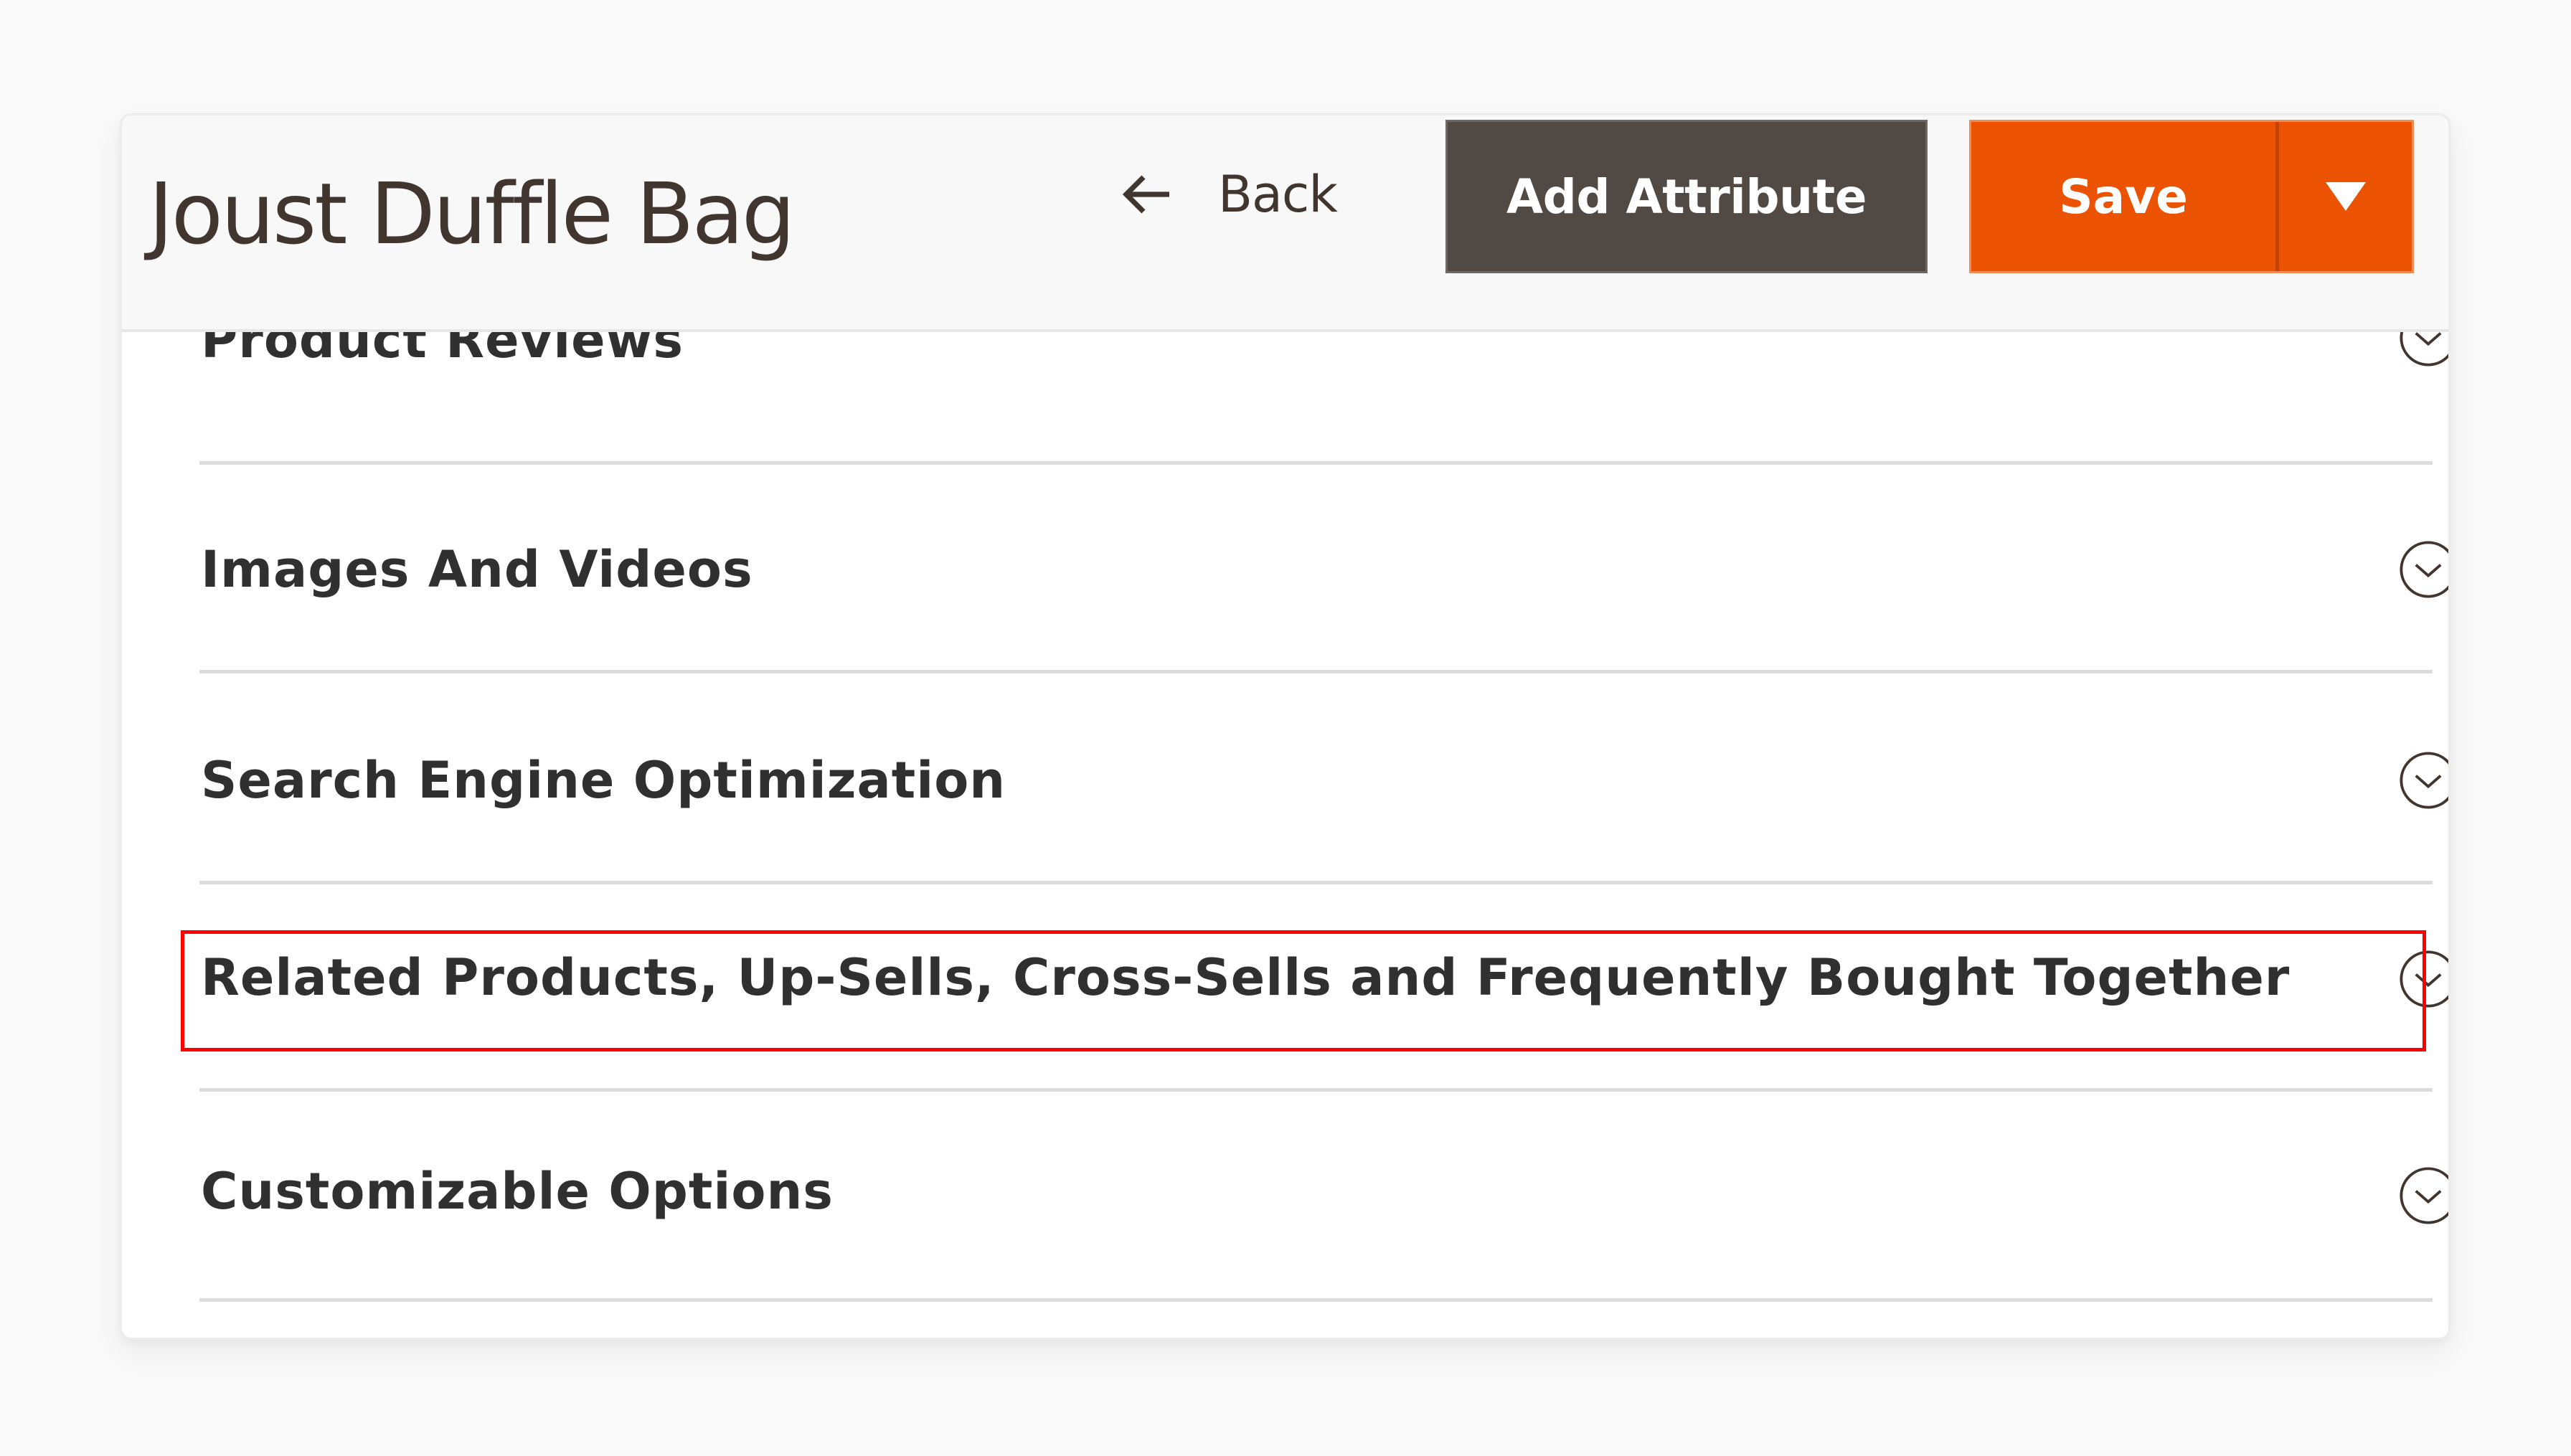 The height and width of the screenshot is (1456, 2571). What do you see at coordinates (472, 213) in the screenshot?
I see `page-title: Joust Duffle Bag` at bounding box center [472, 213].